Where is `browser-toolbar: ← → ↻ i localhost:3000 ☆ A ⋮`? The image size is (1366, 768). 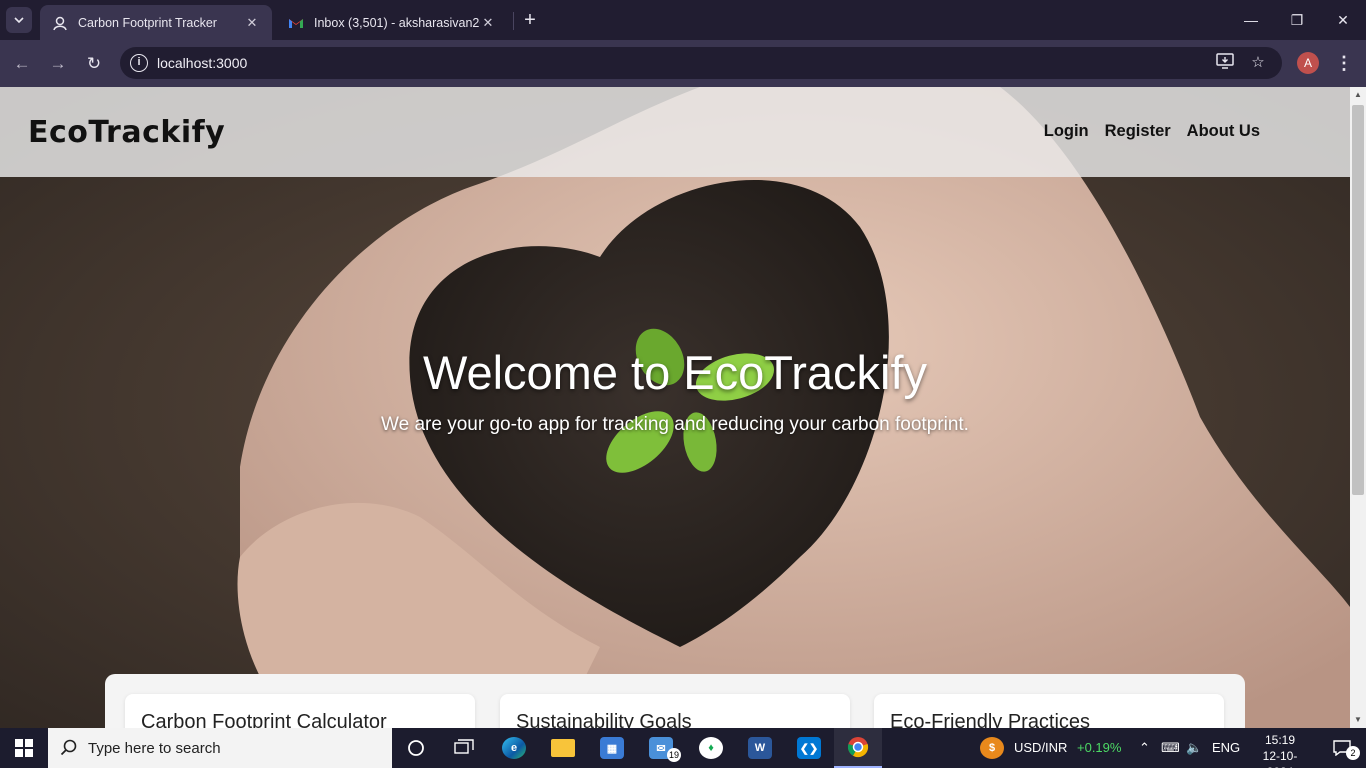 browser-toolbar: ← → ↻ i localhost:3000 ☆ A ⋮ is located at coordinates (683, 63).